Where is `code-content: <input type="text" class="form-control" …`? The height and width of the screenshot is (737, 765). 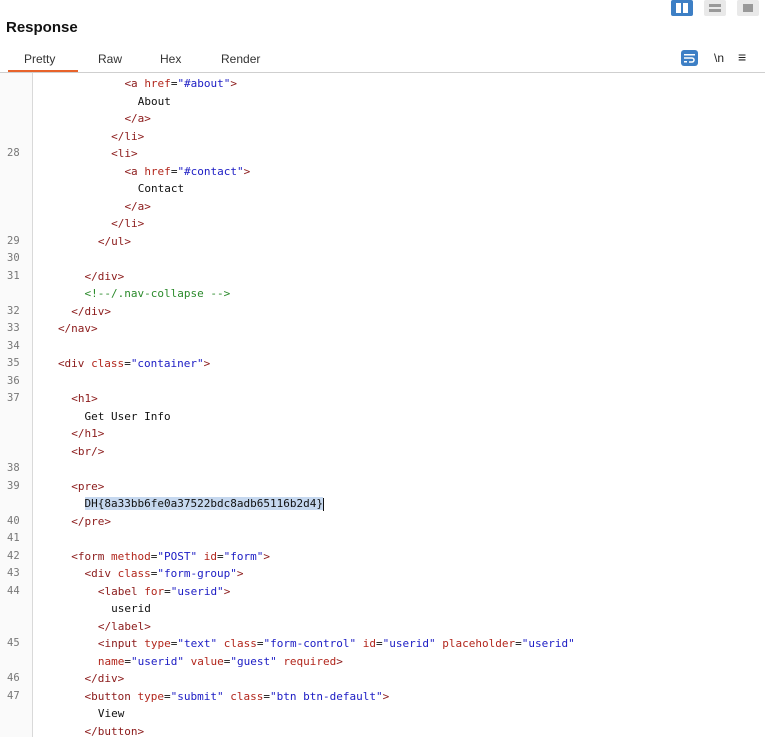
code-content: <input type="text" class="form-control" … is located at coordinates (336, 644).